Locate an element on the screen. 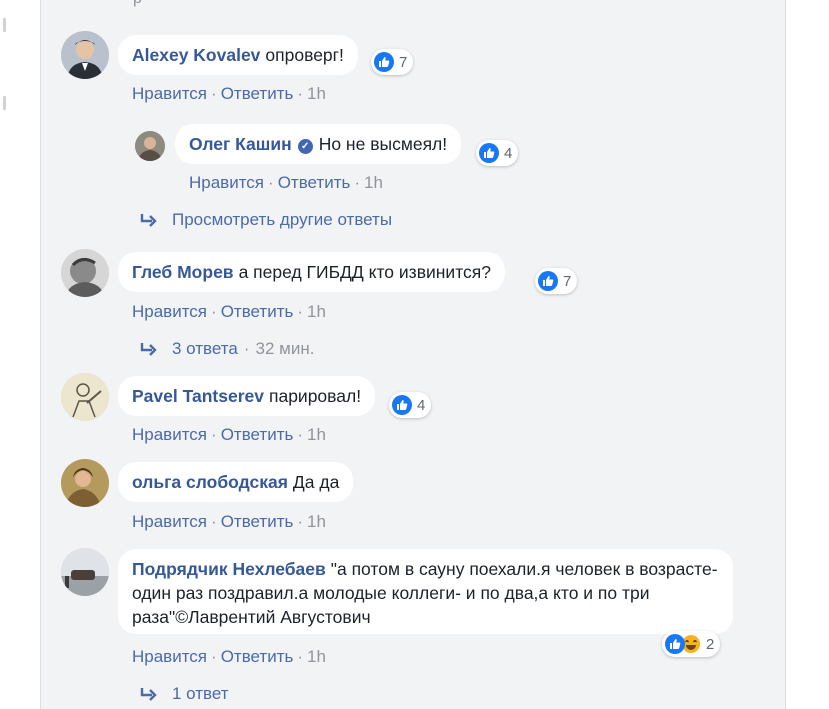 Image resolution: width=829 pixels, height=709 pixels. replies-count-label: 1 ответ is located at coordinates (200, 694).